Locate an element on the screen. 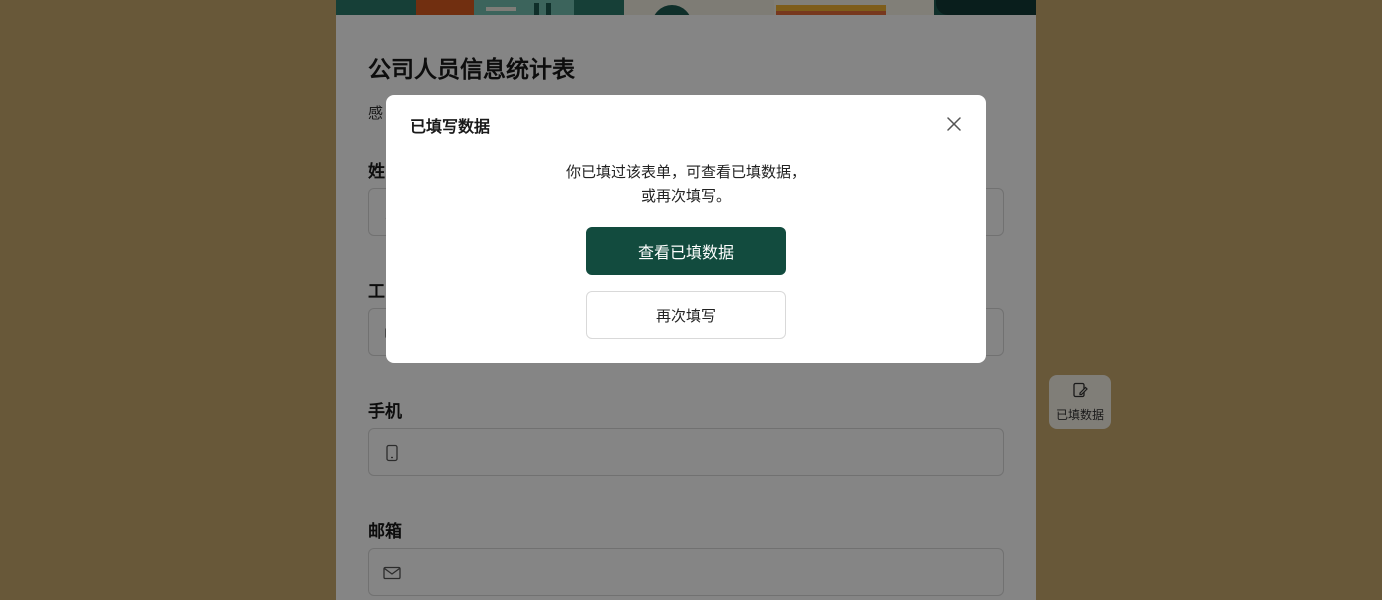 This screenshot has height=600, width=1382. close-button is located at coordinates (954, 125).